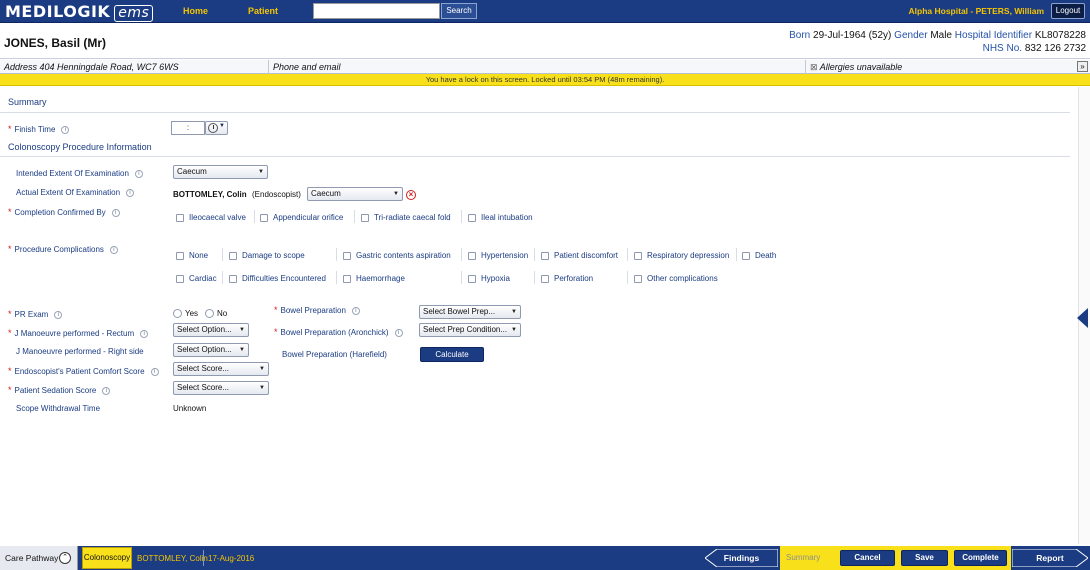 This screenshot has height=570, width=1090. Describe the element at coordinates (334, 354) in the screenshot. I see `harefield-label: Bowel Preparation (Harefield)` at that location.